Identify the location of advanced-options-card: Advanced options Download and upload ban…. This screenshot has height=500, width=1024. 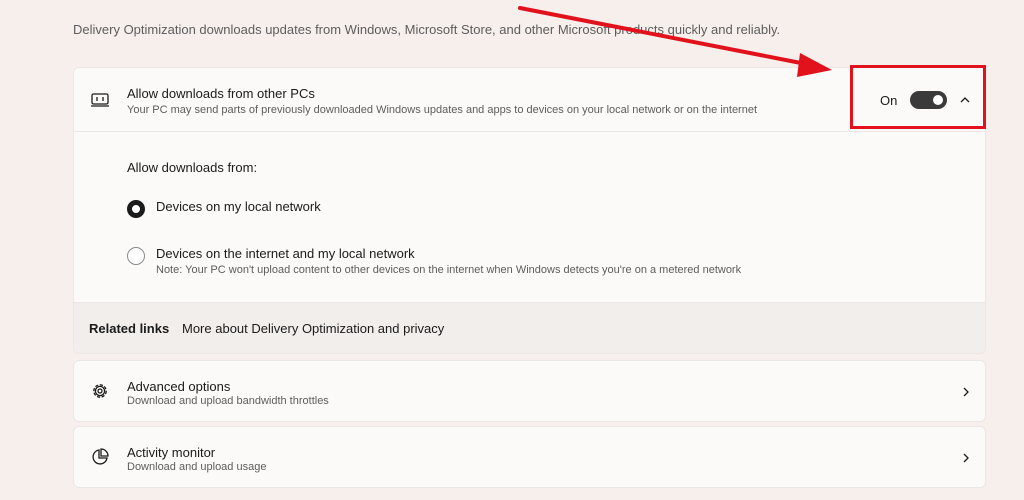
(529, 391).